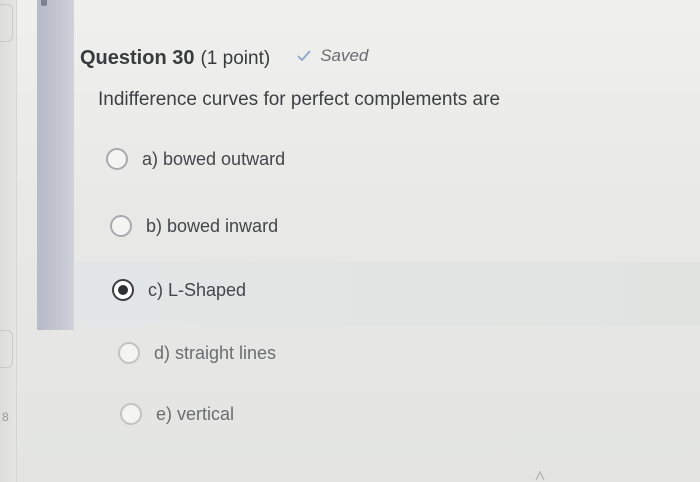 This screenshot has width=700, height=482. Describe the element at coordinates (8, 241) in the screenshot. I see `left-margin: 8` at that location.